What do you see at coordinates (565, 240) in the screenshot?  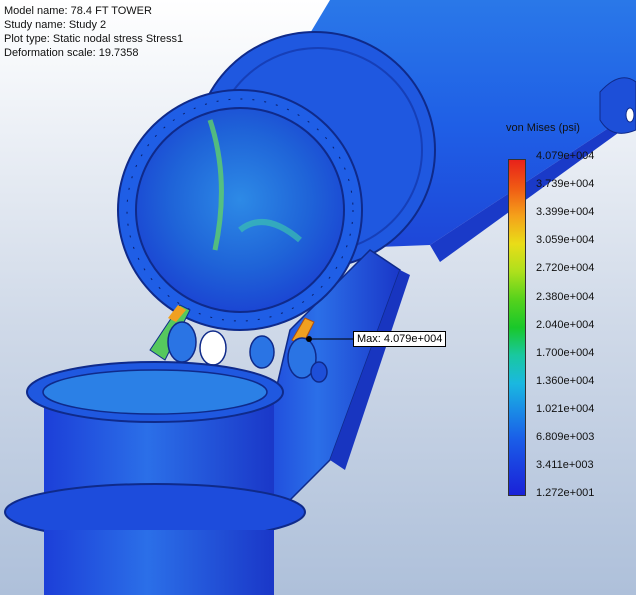 I see `legend-label: 3.059e+004` at bounding box center [565, 240].